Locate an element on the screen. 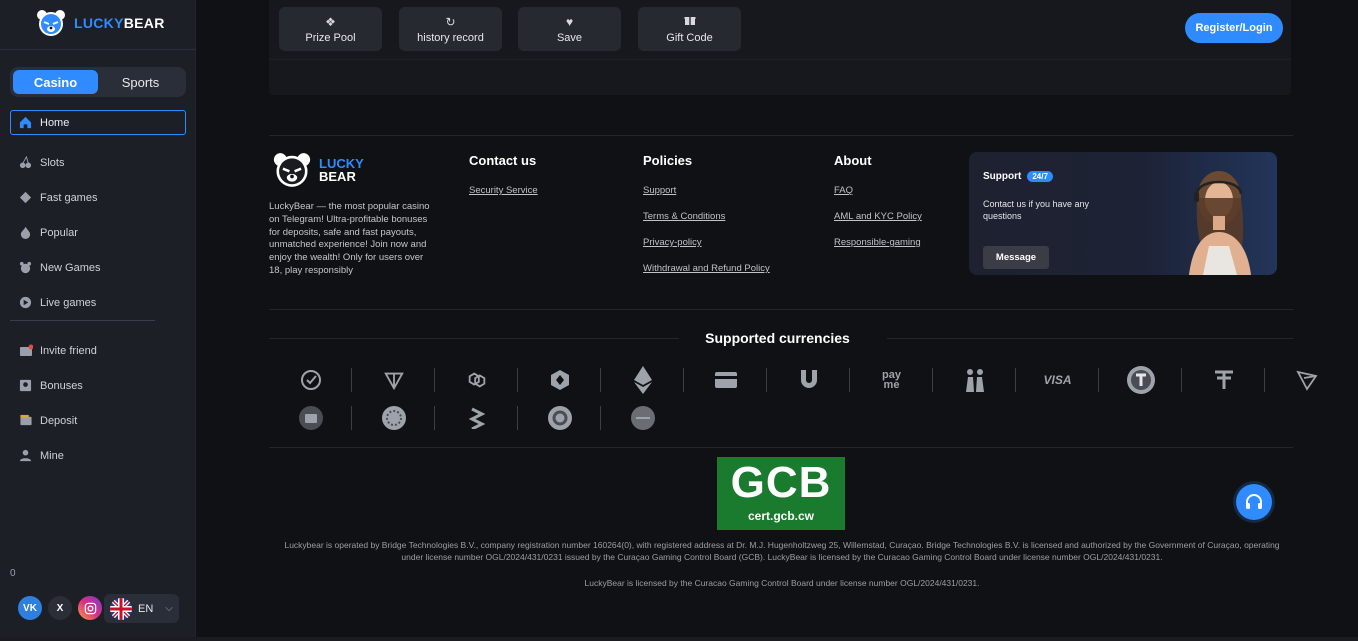 Image resolution: width=1358 pixels, height=641 pixels. footer-brand-name: LUCKY BEAR is located at coordinates (341, 170).